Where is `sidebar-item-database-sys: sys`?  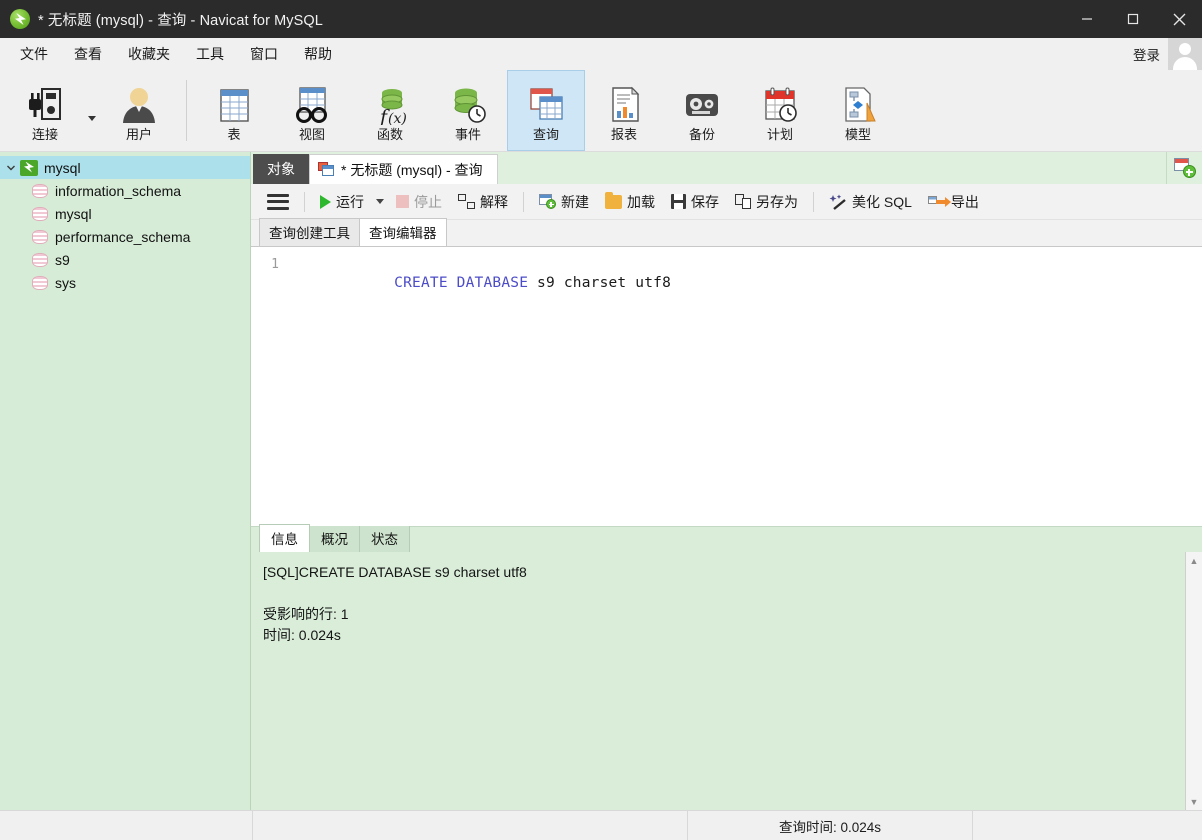
sidebar-item-database-sys: sys is located at coordinates (125, 282).